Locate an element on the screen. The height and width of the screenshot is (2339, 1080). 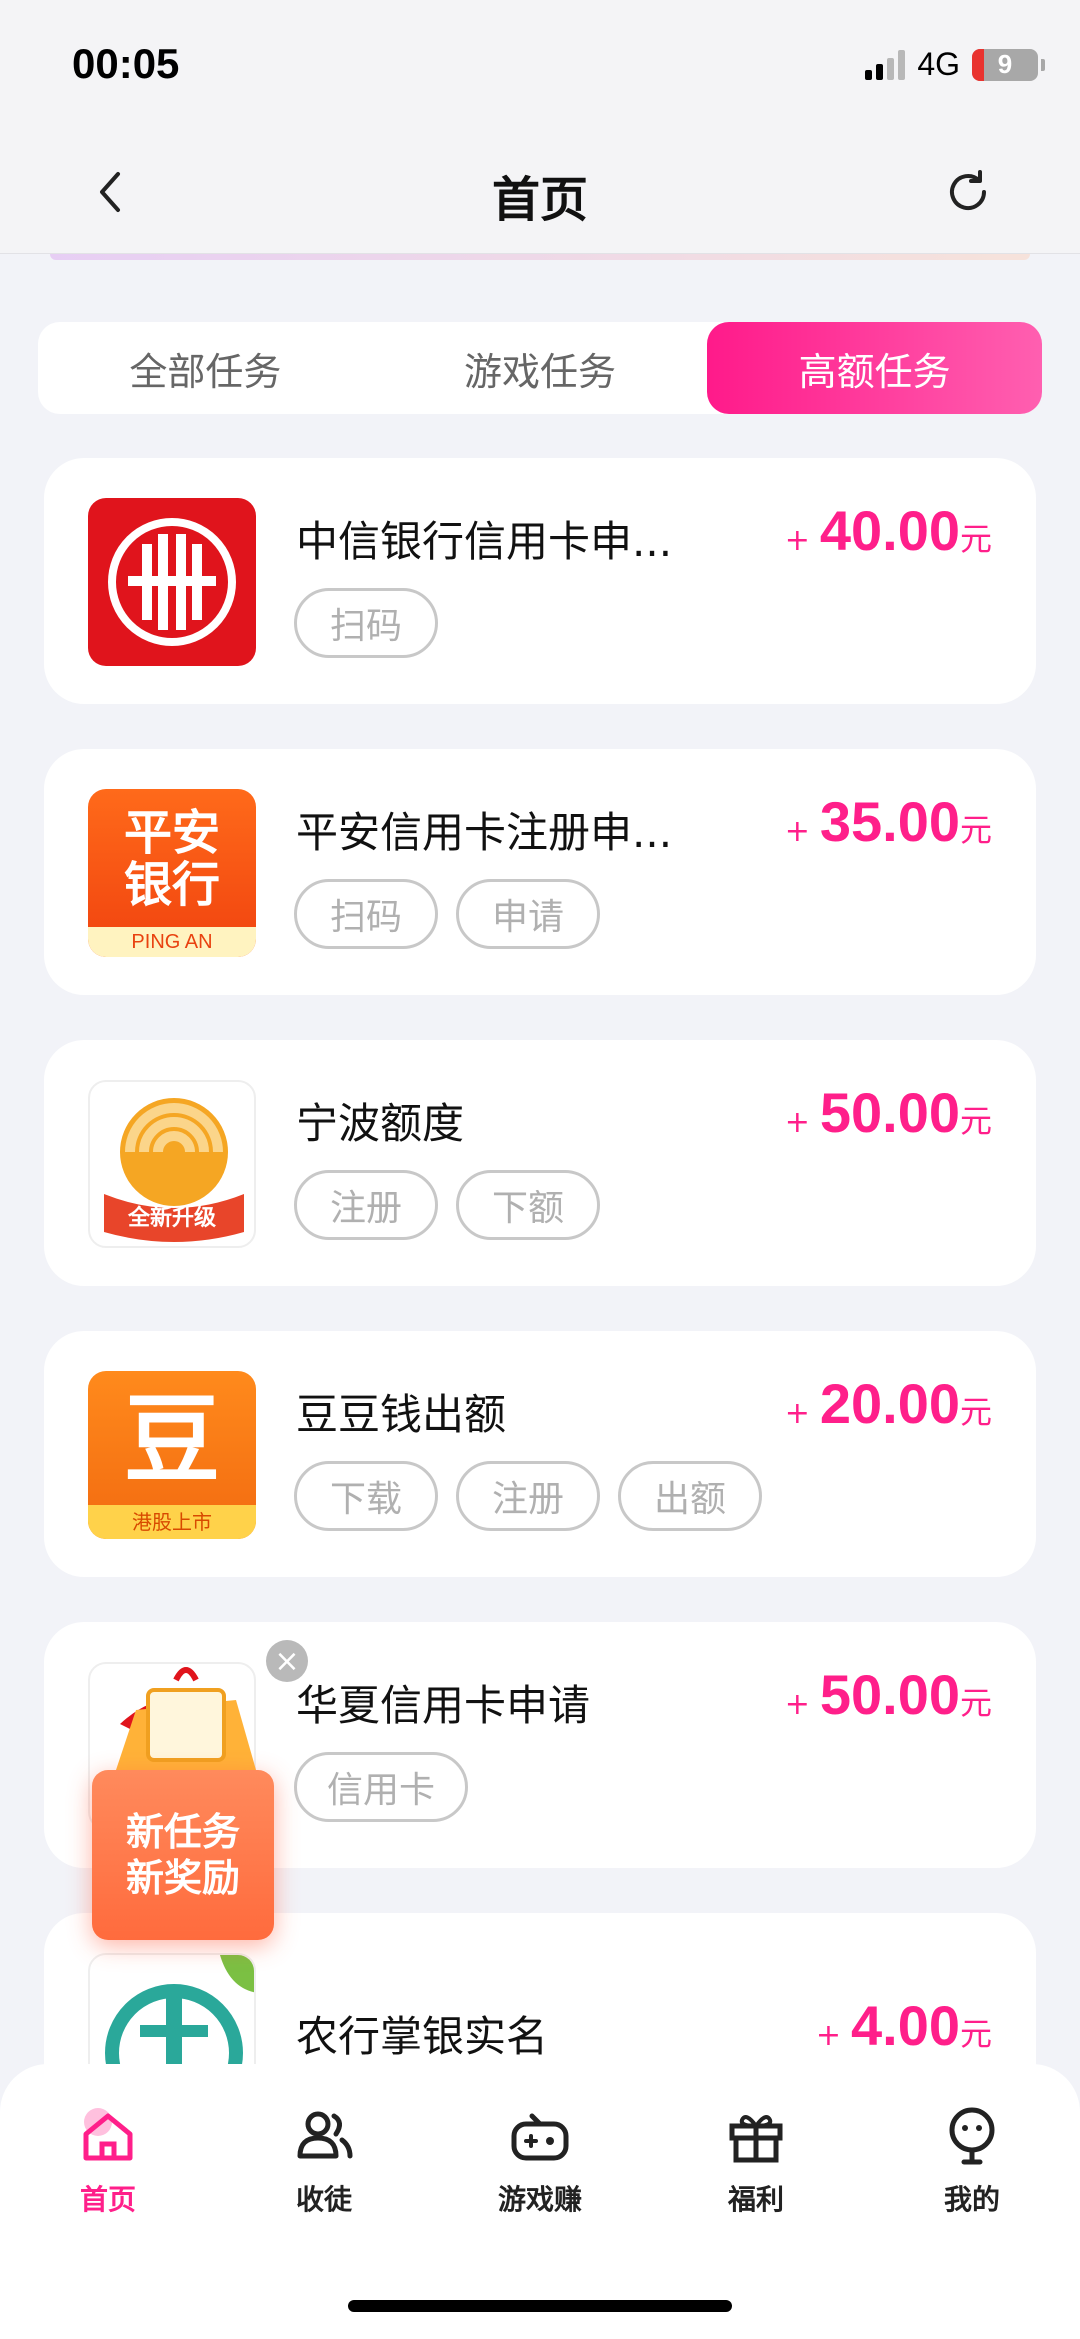
battery-icon: 9 is located at coordinates (1008, 64).